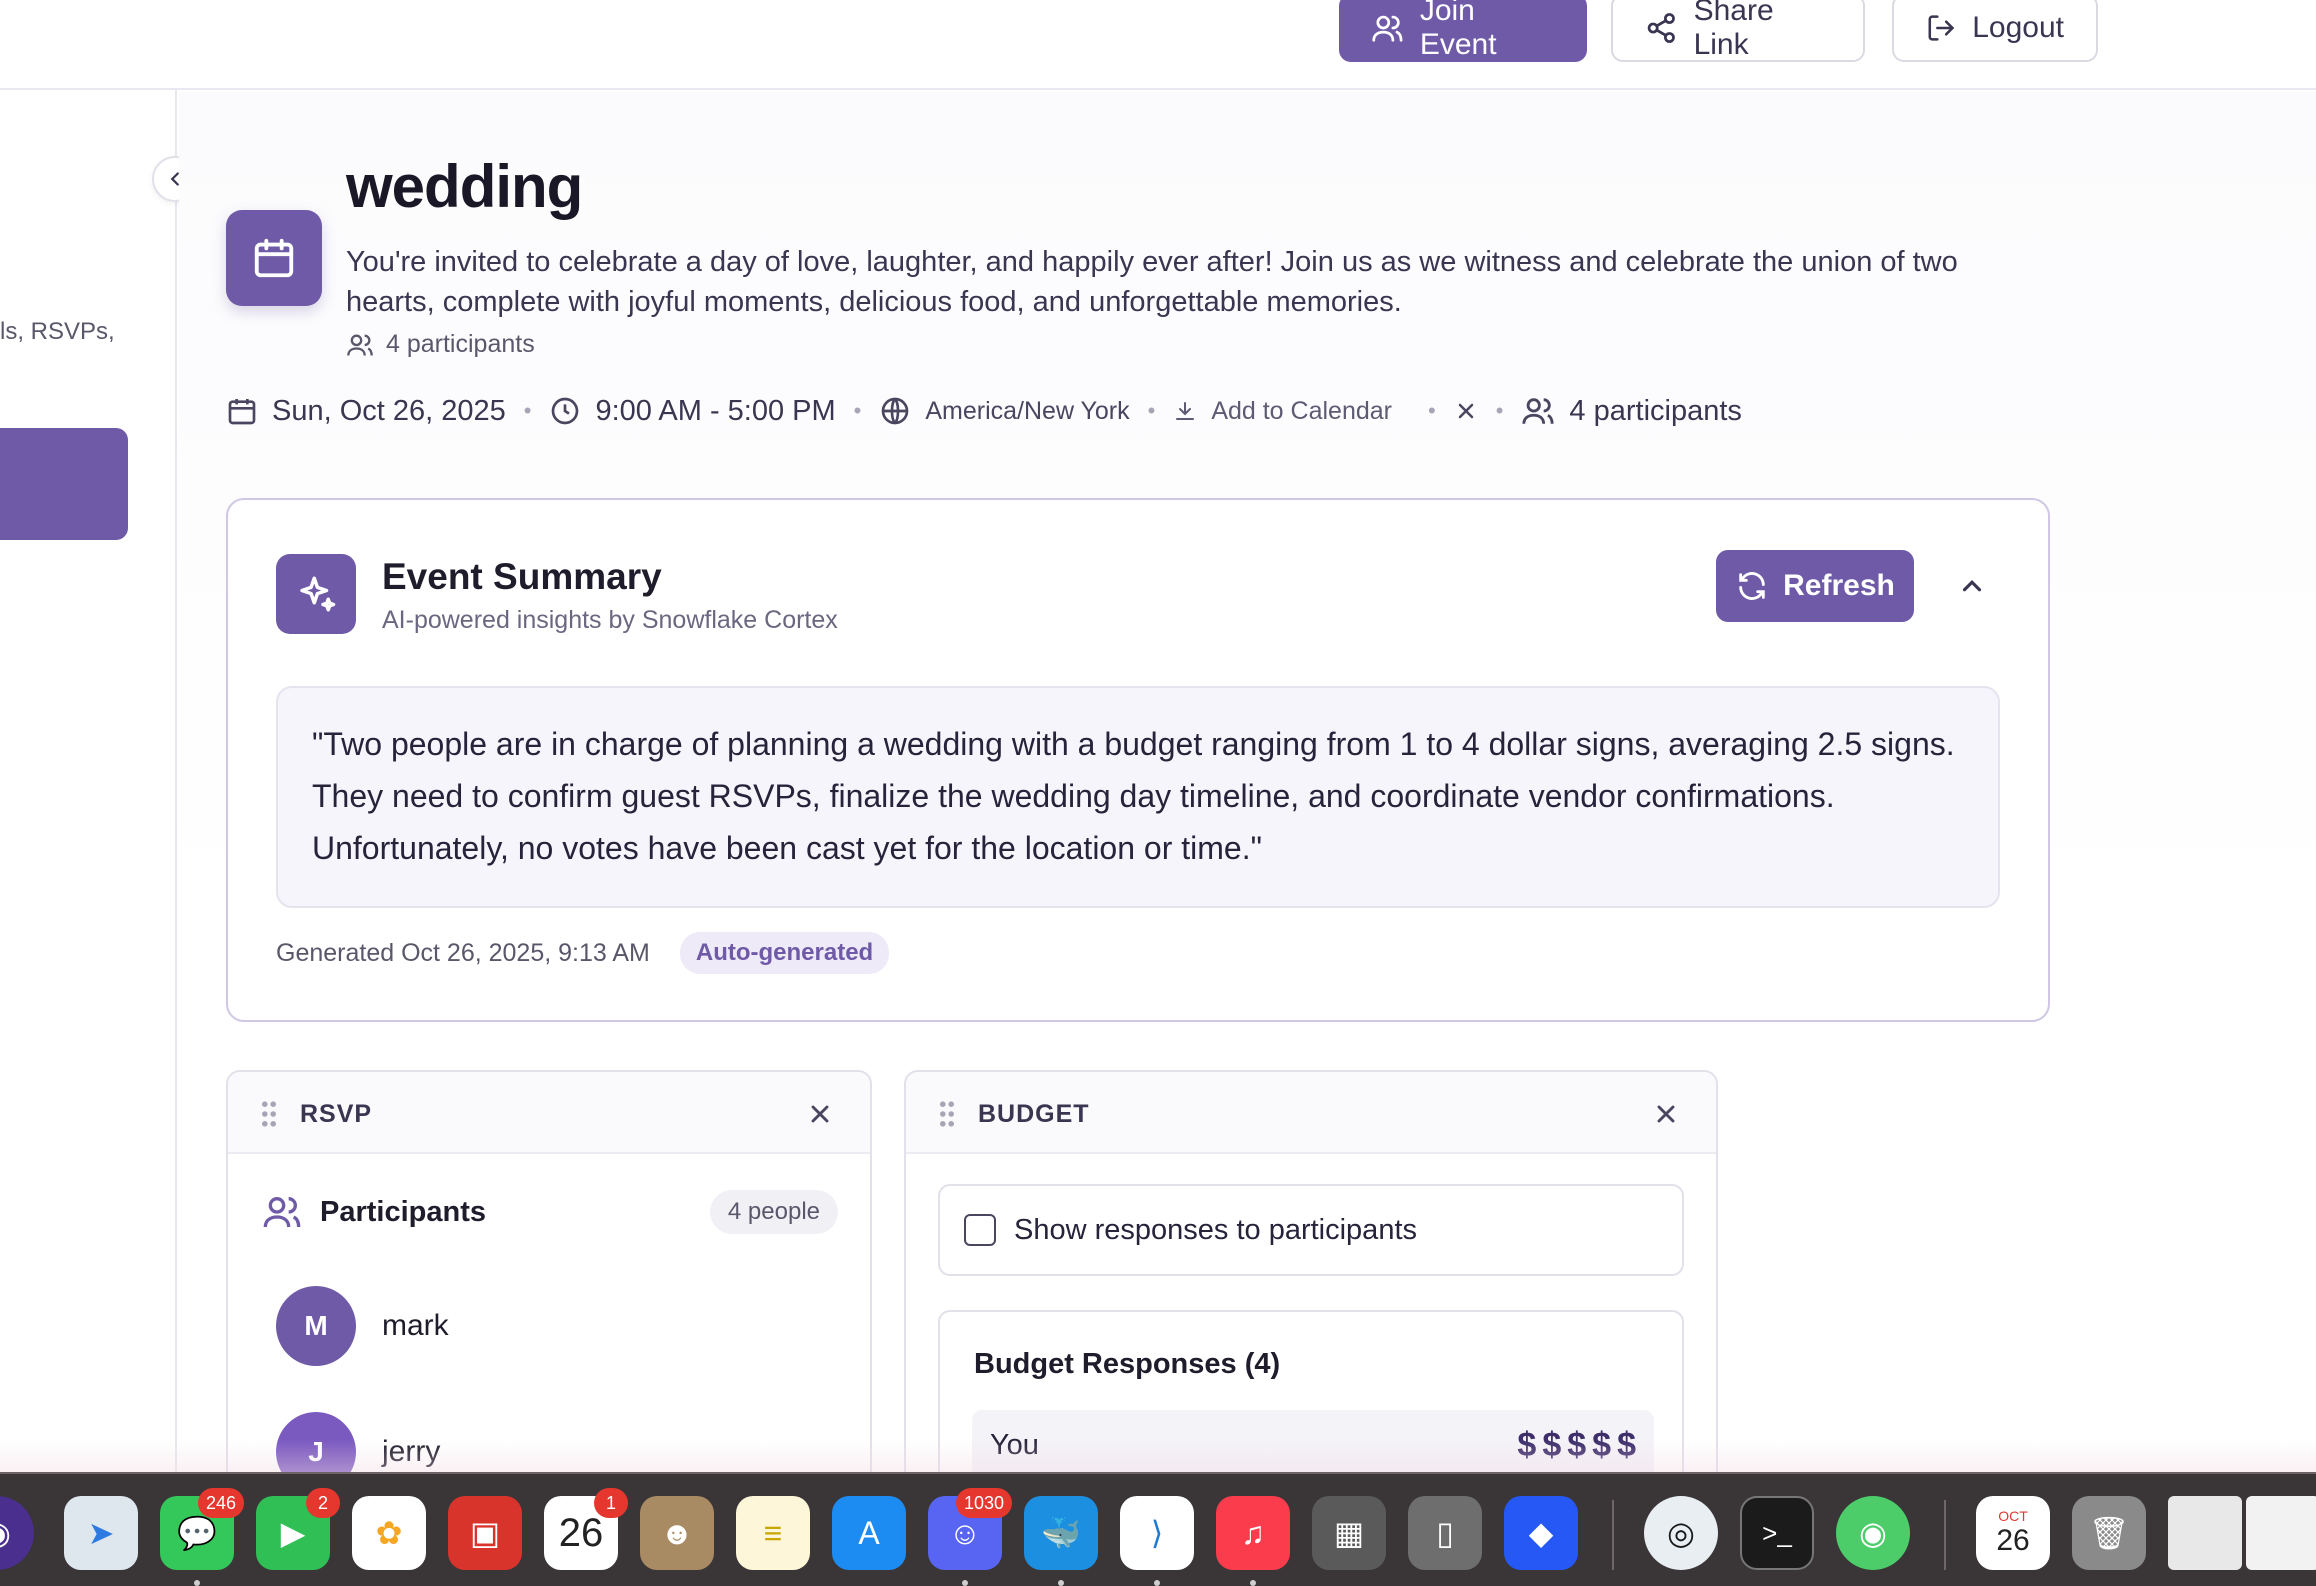  Describe the element at coordinates (715, 410) in the screenshot. I see `event-time-text: 9:00 AM - 5:00 PM` at that location.